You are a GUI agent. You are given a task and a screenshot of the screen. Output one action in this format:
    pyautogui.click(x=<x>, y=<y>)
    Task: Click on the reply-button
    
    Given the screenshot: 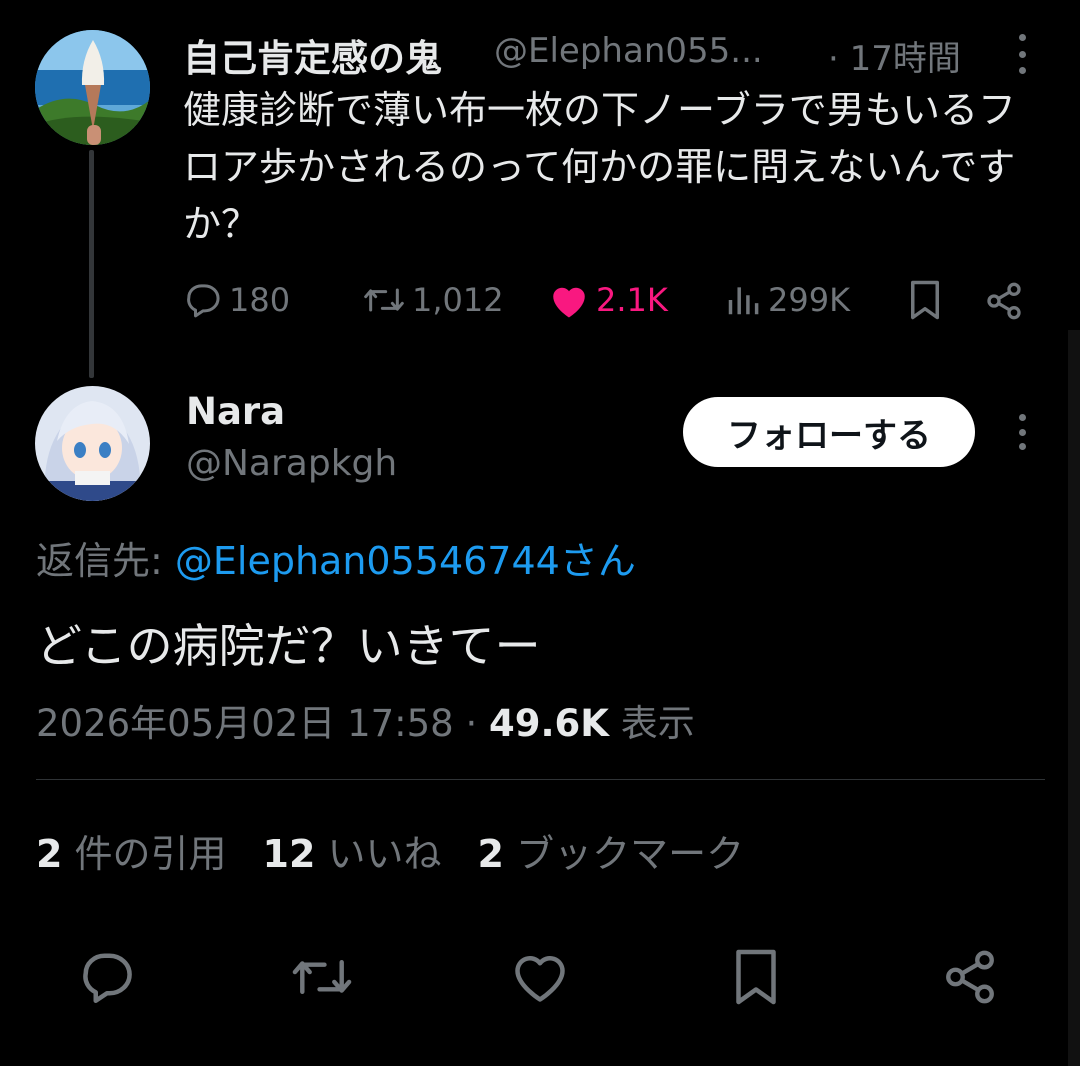 What is the action you would take?
    pyautogui.click(x=107, y=977)
    